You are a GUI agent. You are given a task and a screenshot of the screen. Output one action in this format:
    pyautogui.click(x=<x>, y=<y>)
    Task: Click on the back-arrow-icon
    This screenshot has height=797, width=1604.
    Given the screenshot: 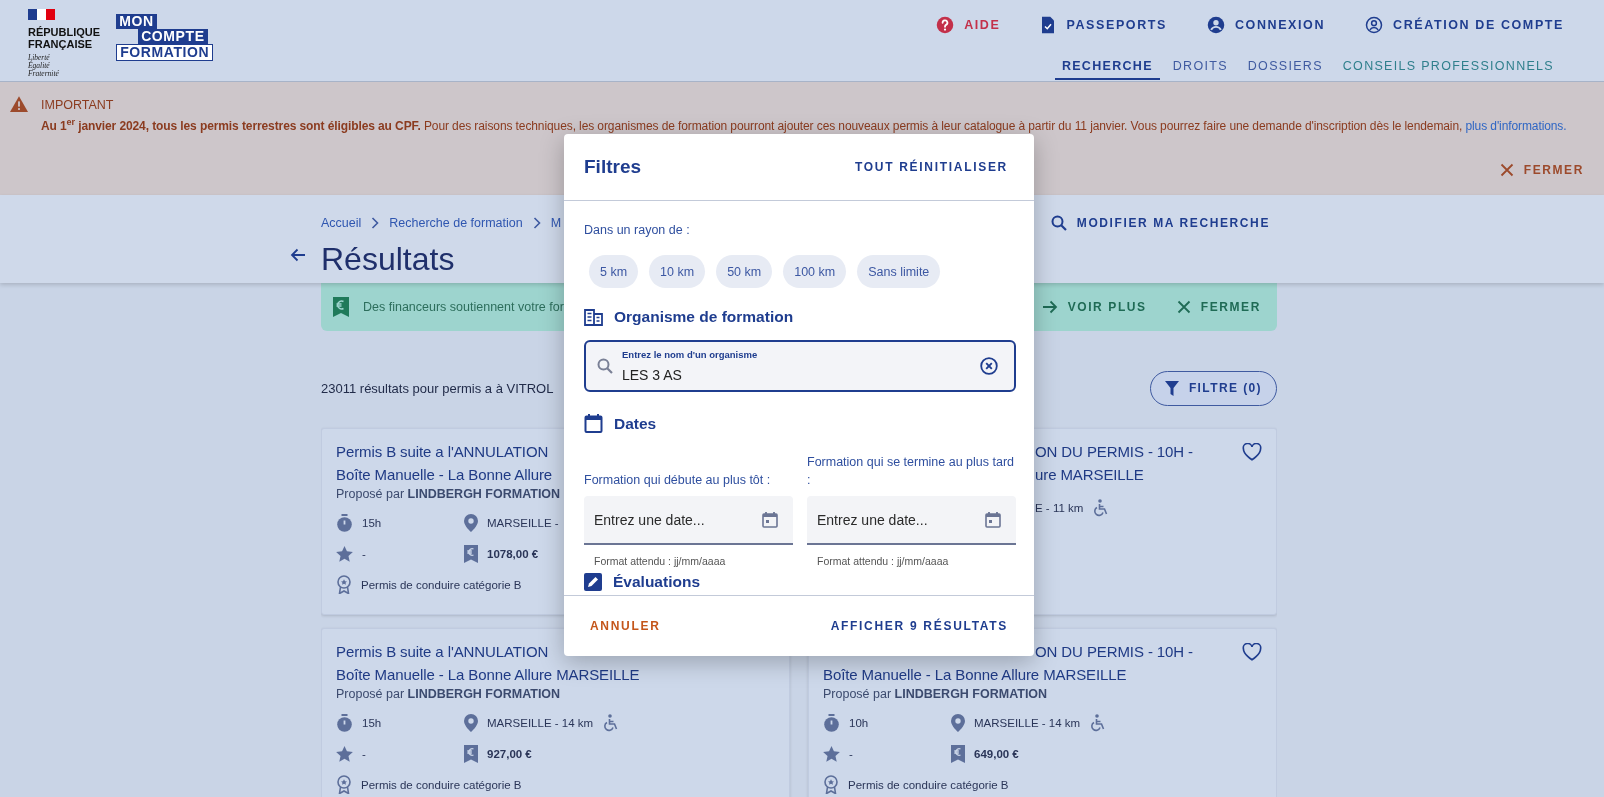 What is the action you would take?
    pyautogui.click(x=298, y=254)
    